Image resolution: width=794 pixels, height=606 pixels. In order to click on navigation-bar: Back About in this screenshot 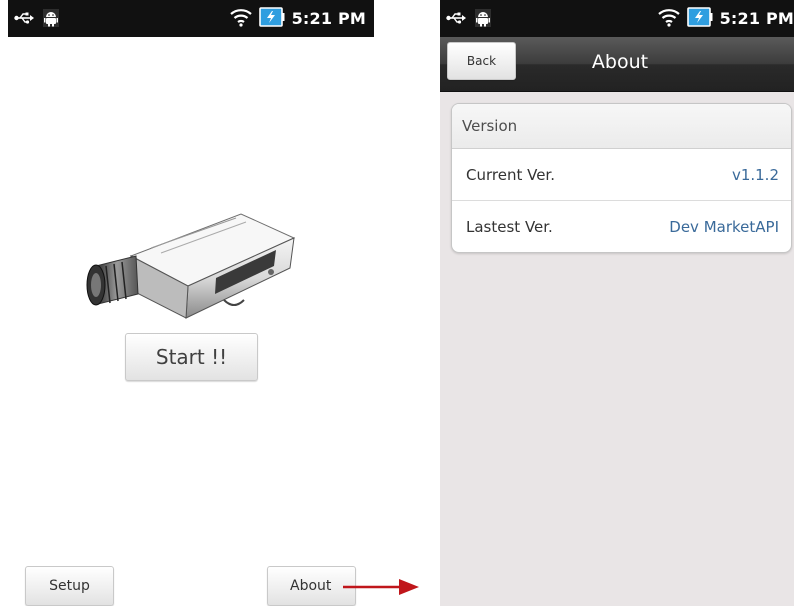, I will do `click(617, 64)`.